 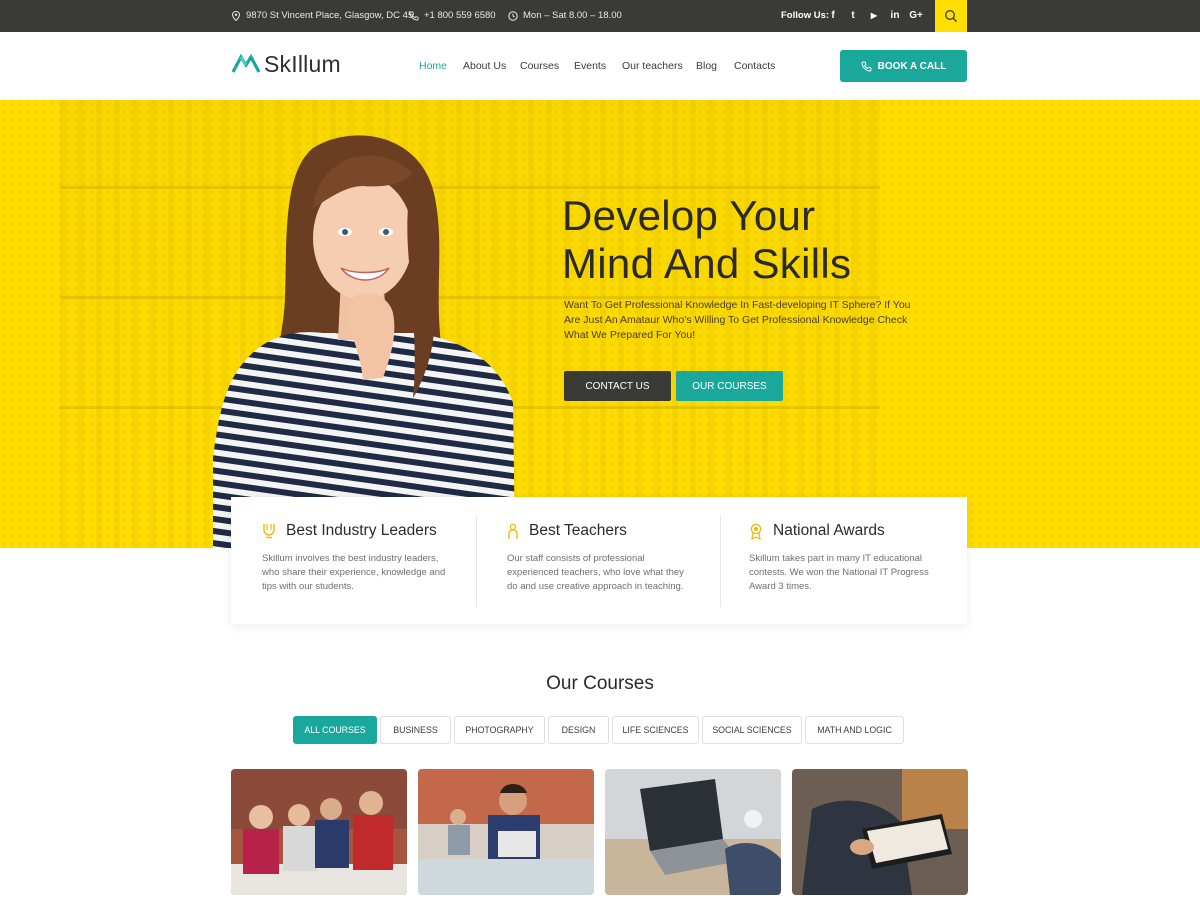 I want to click on group-study-photo, so click(x=319, y=832).